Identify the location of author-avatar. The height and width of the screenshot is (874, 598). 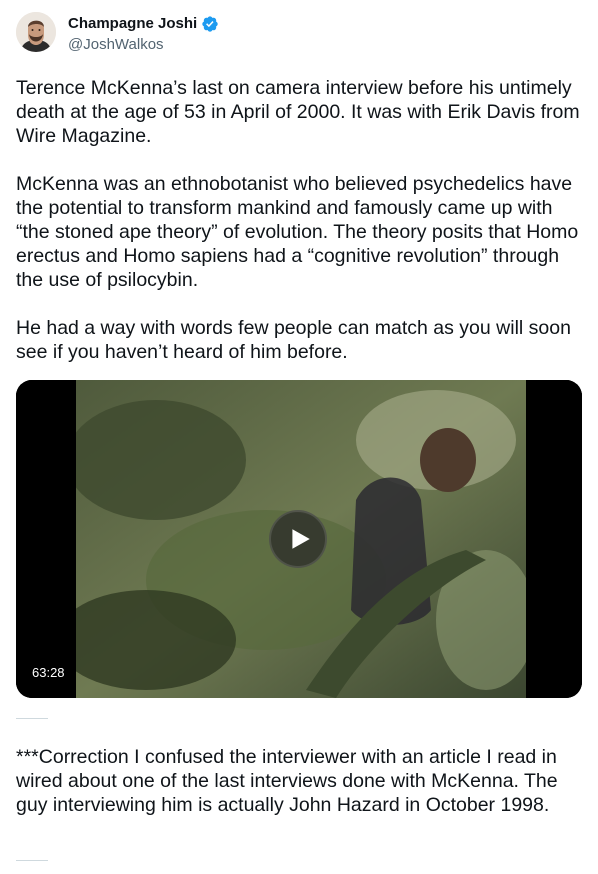
(36, 32).